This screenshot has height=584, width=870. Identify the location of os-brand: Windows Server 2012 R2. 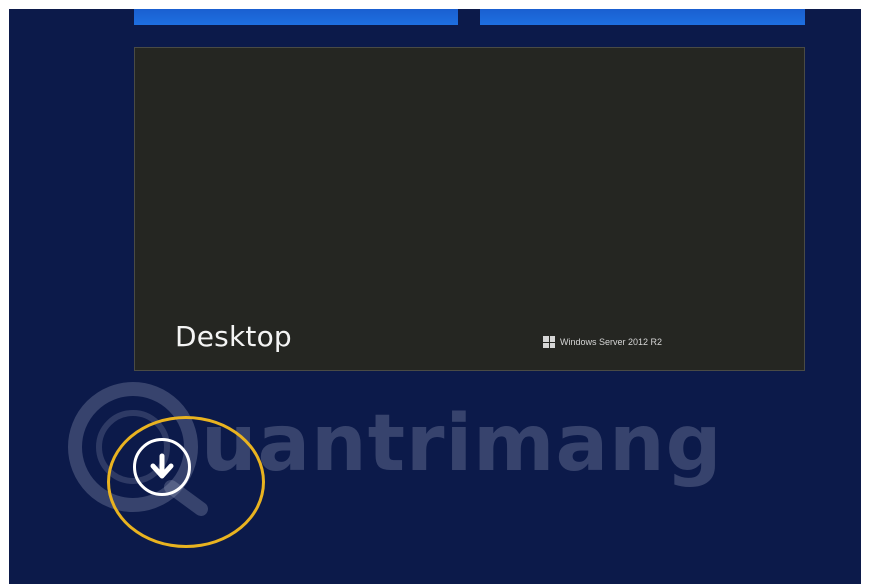
(602, 342).